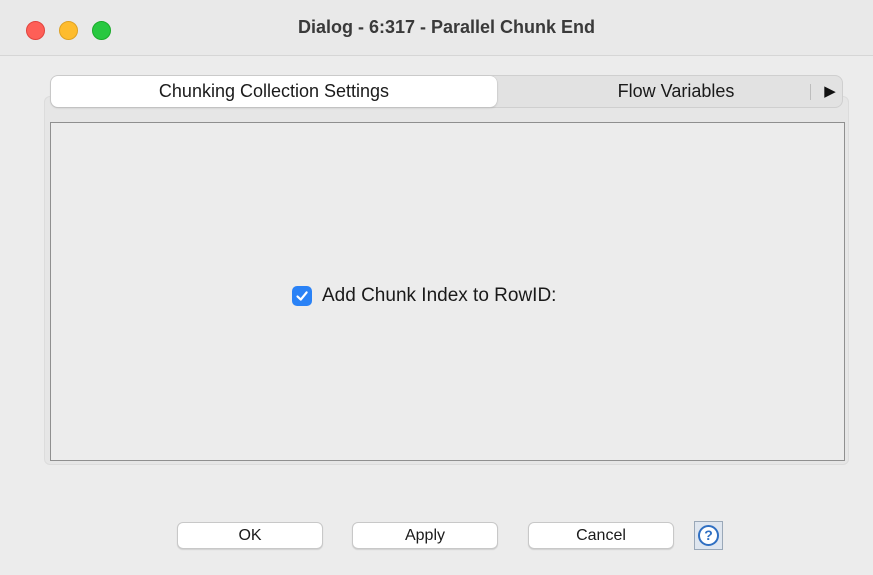 This screenshot has width=873, height=575. I want to click on add-chunk-index-option: Add Chunk Index to RowID:, so click(424, 296).